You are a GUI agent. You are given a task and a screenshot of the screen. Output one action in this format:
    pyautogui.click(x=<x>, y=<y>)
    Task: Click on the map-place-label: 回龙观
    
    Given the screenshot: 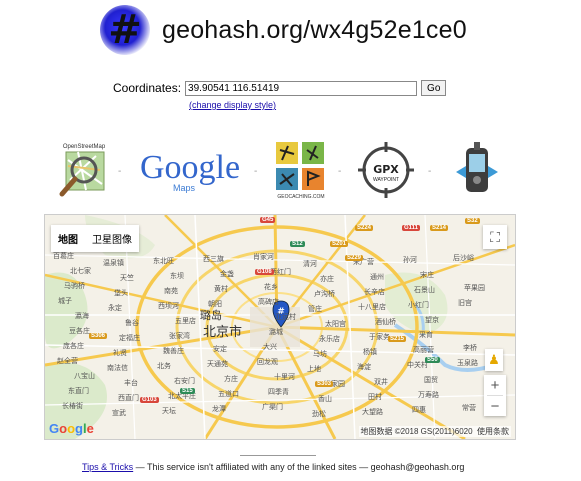 What is the action you would take?
    pyautogui.click(x=267, y=362)
    